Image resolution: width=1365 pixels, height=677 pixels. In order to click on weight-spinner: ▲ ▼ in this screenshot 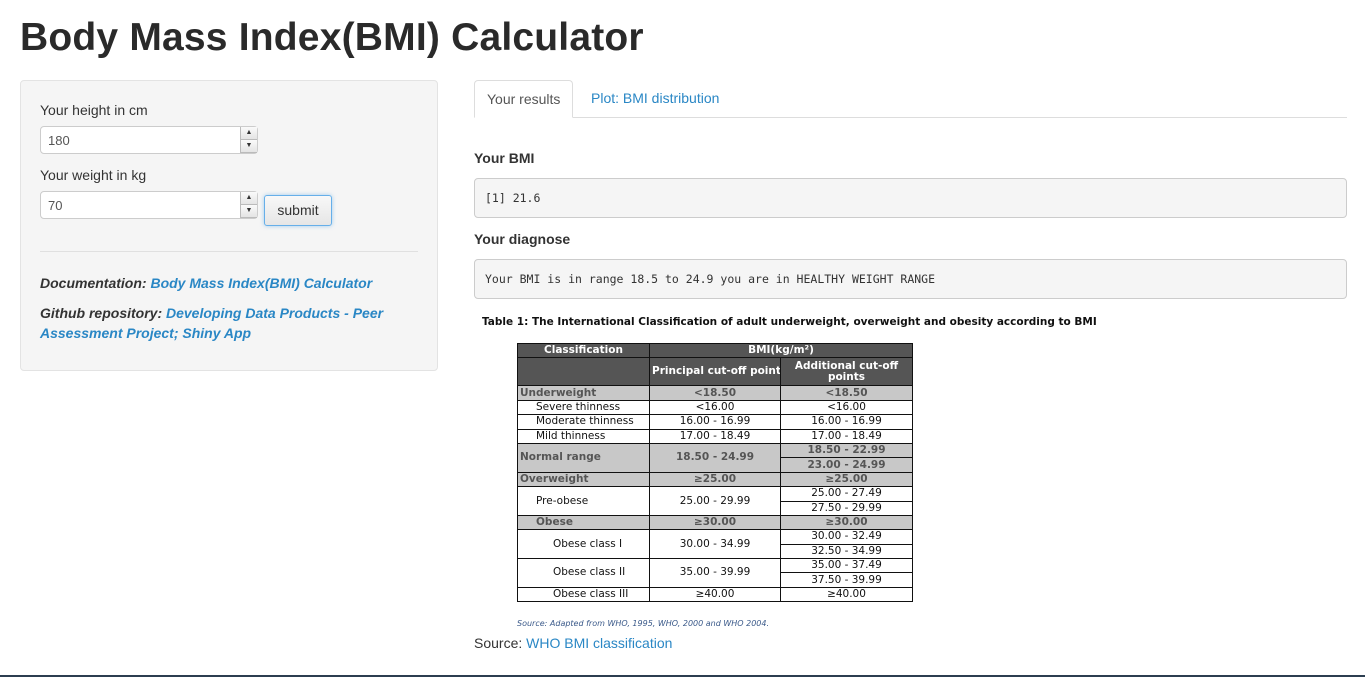, I will do `click(248, 205)`.